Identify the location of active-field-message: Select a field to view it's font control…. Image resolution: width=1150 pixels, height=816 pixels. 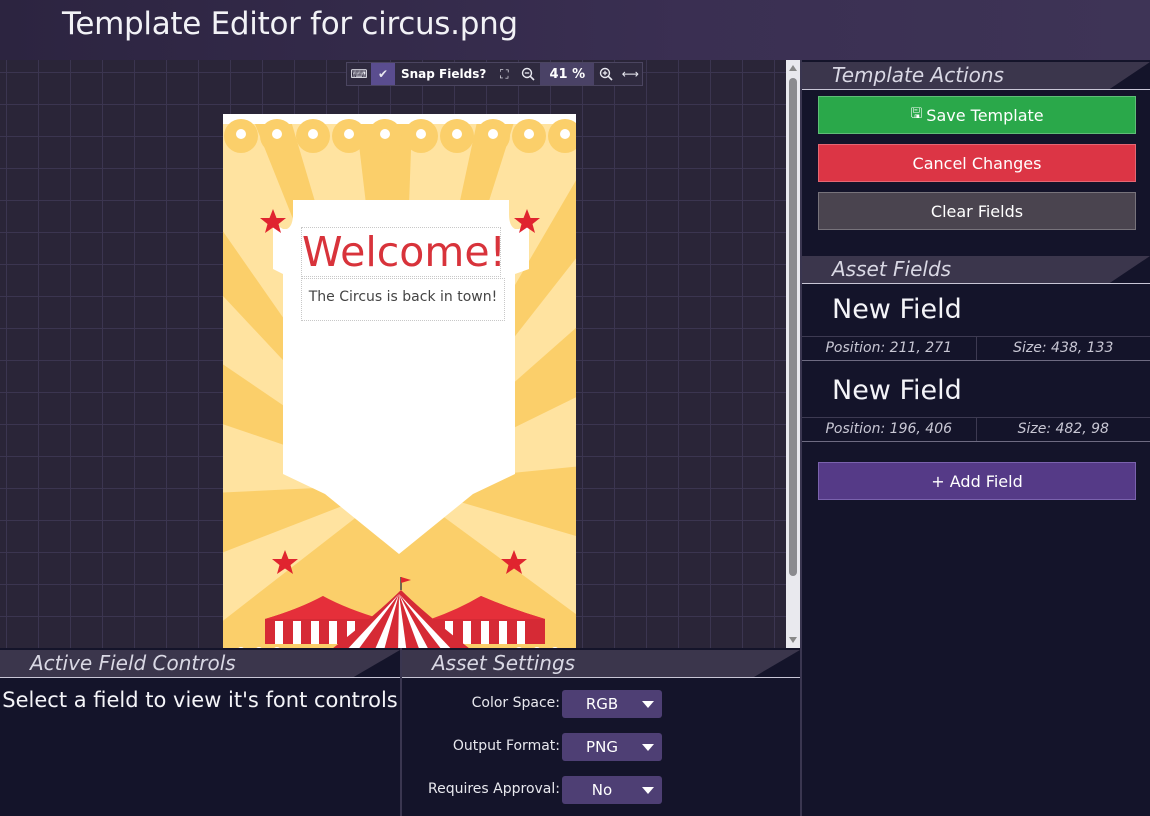
(200, 700).